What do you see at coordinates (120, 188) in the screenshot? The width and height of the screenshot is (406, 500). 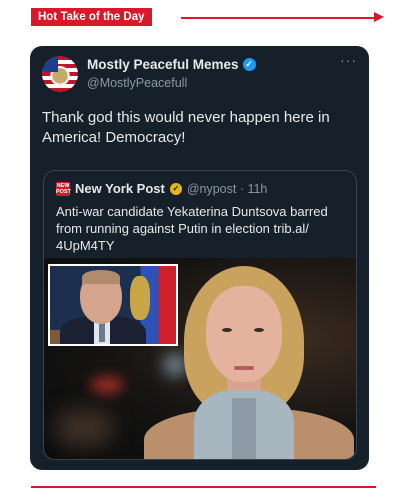 I see `quoted-display-name: New York Post` at bounding box center [120, 188].